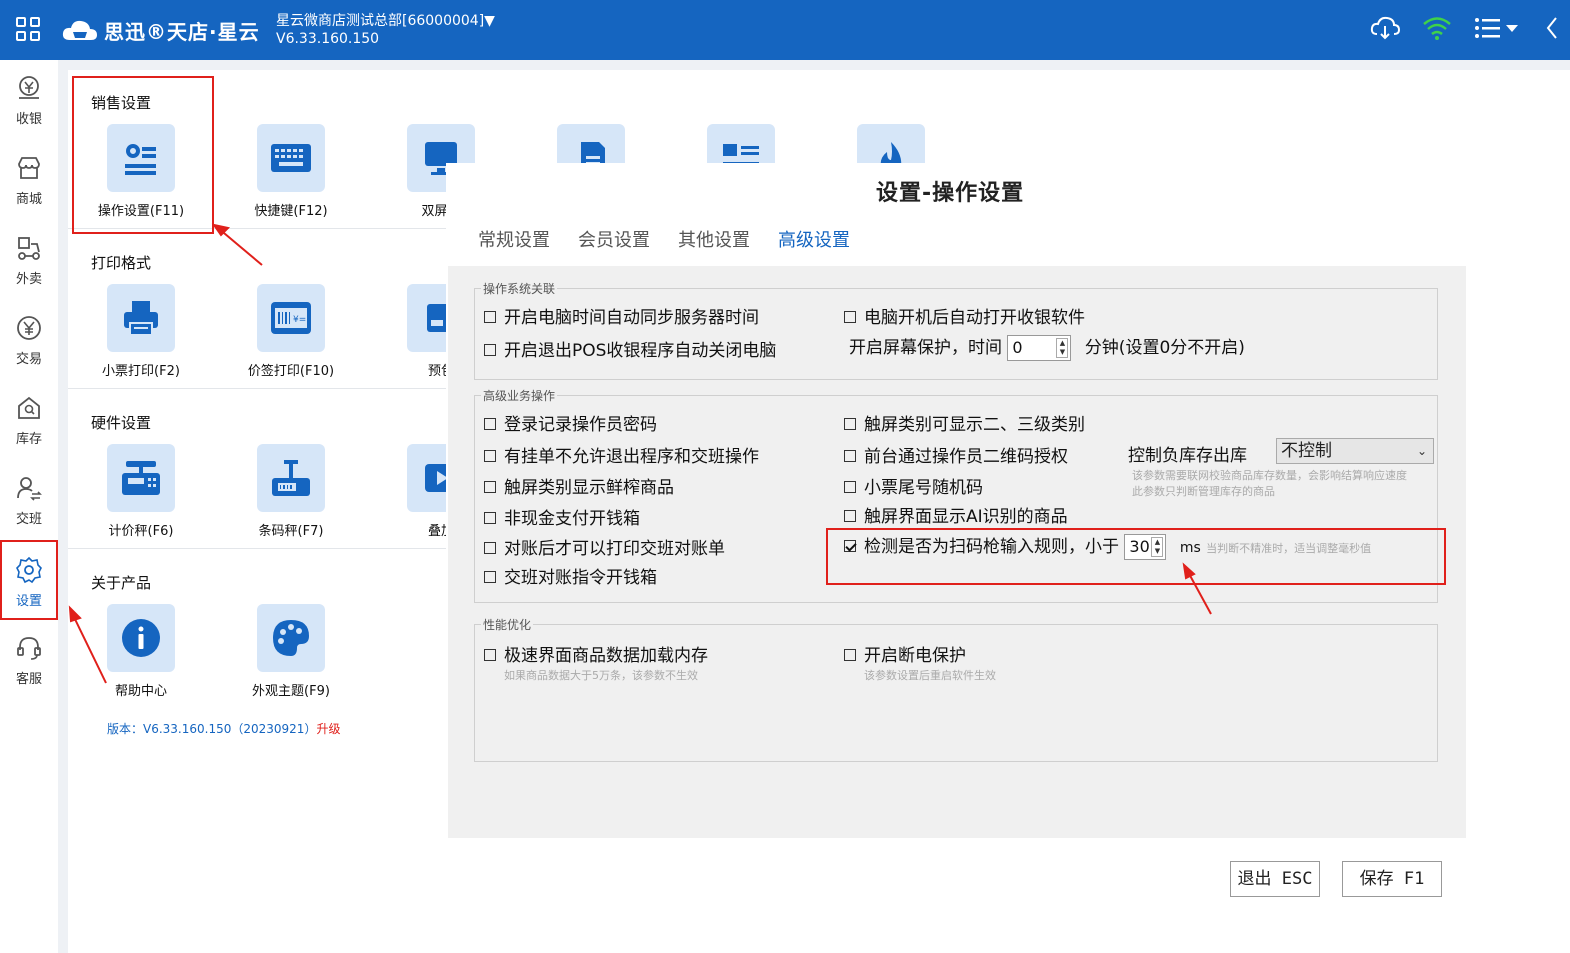 This screenshot has height=953, width=1570. I want to click on arrow-to-settings, so click(89, 648).